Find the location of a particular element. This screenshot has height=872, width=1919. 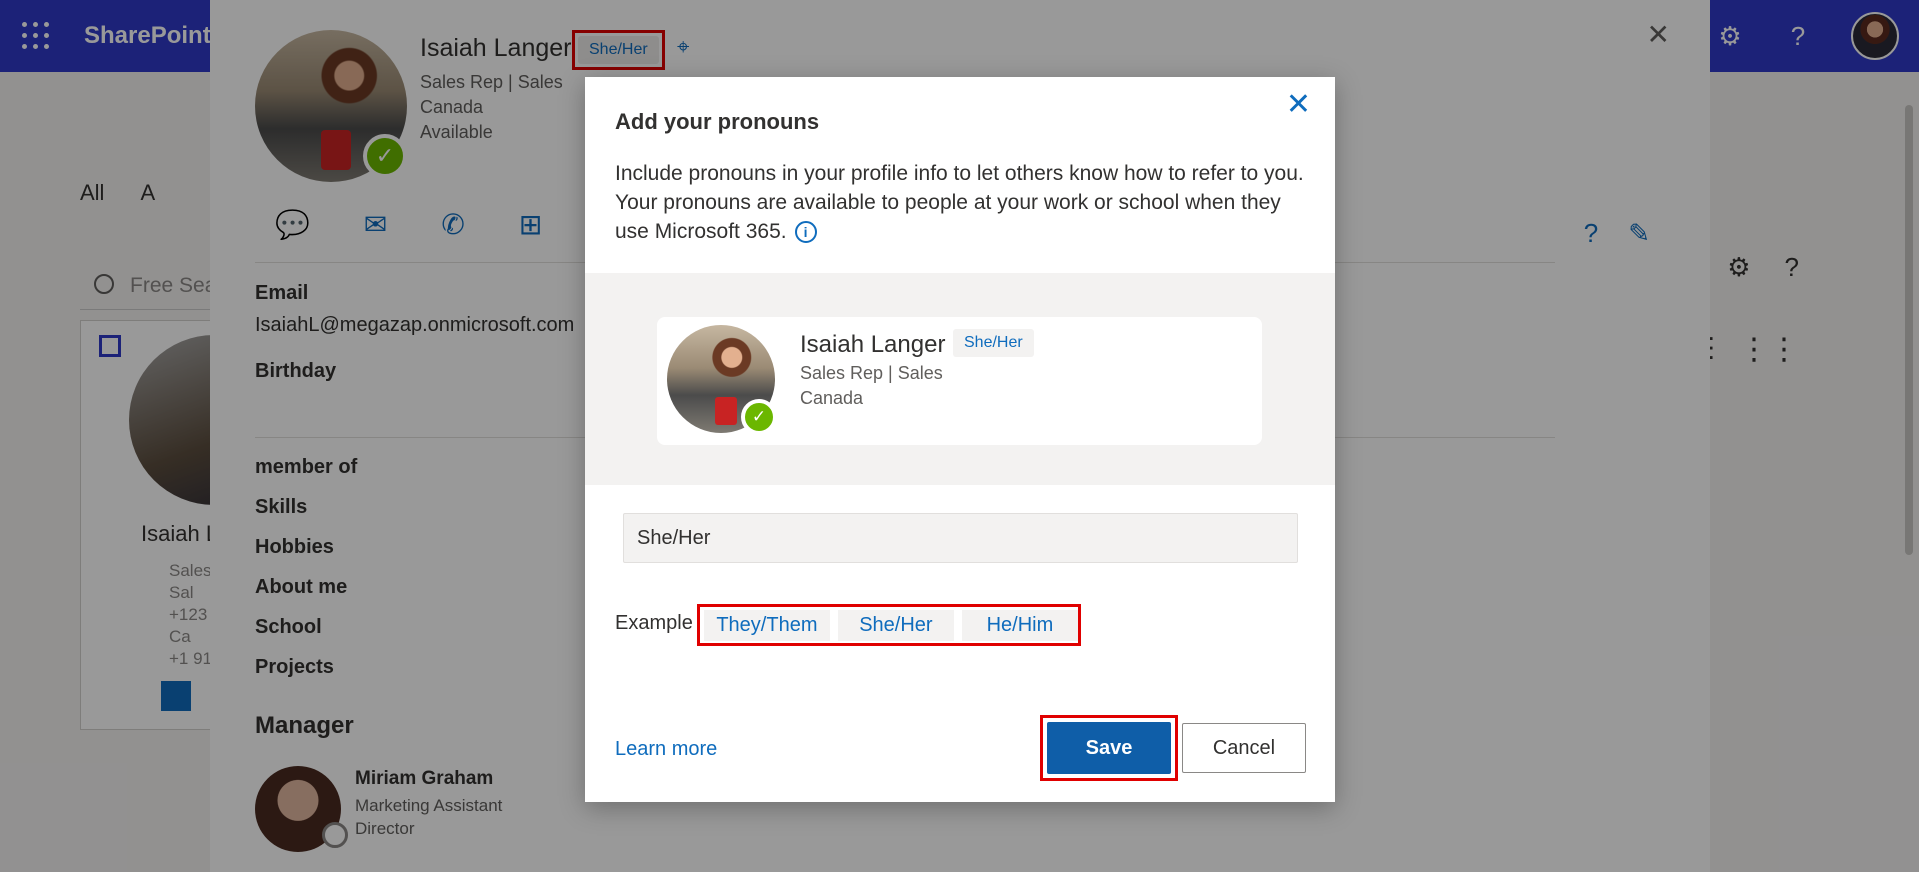

save-button-highlight: Save is located at coordinates (1109, 748).